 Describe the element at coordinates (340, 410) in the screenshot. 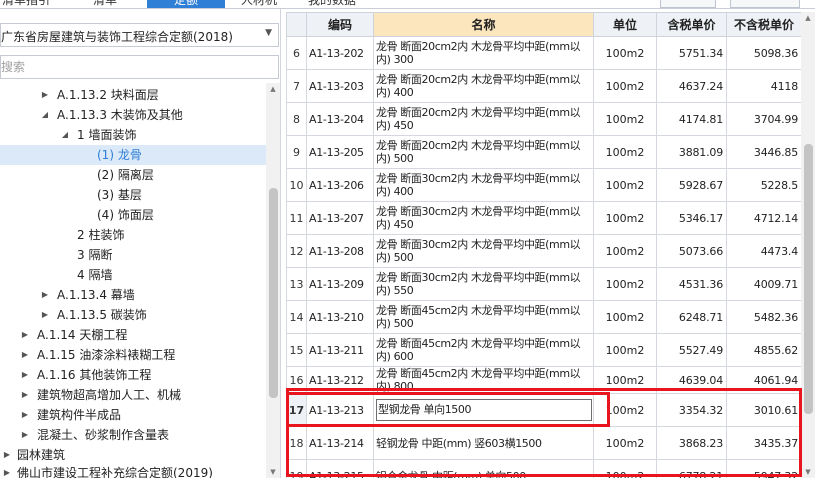

I see `cell-code: A1-13-213` at that location.